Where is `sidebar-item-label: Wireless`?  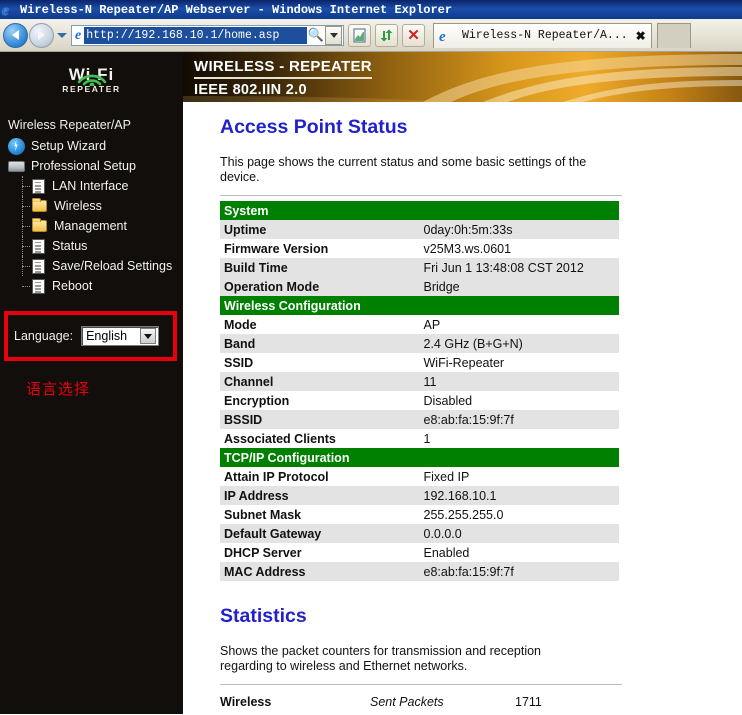 sidebar-item-label: Wireless is located at coordinates (78, 206).